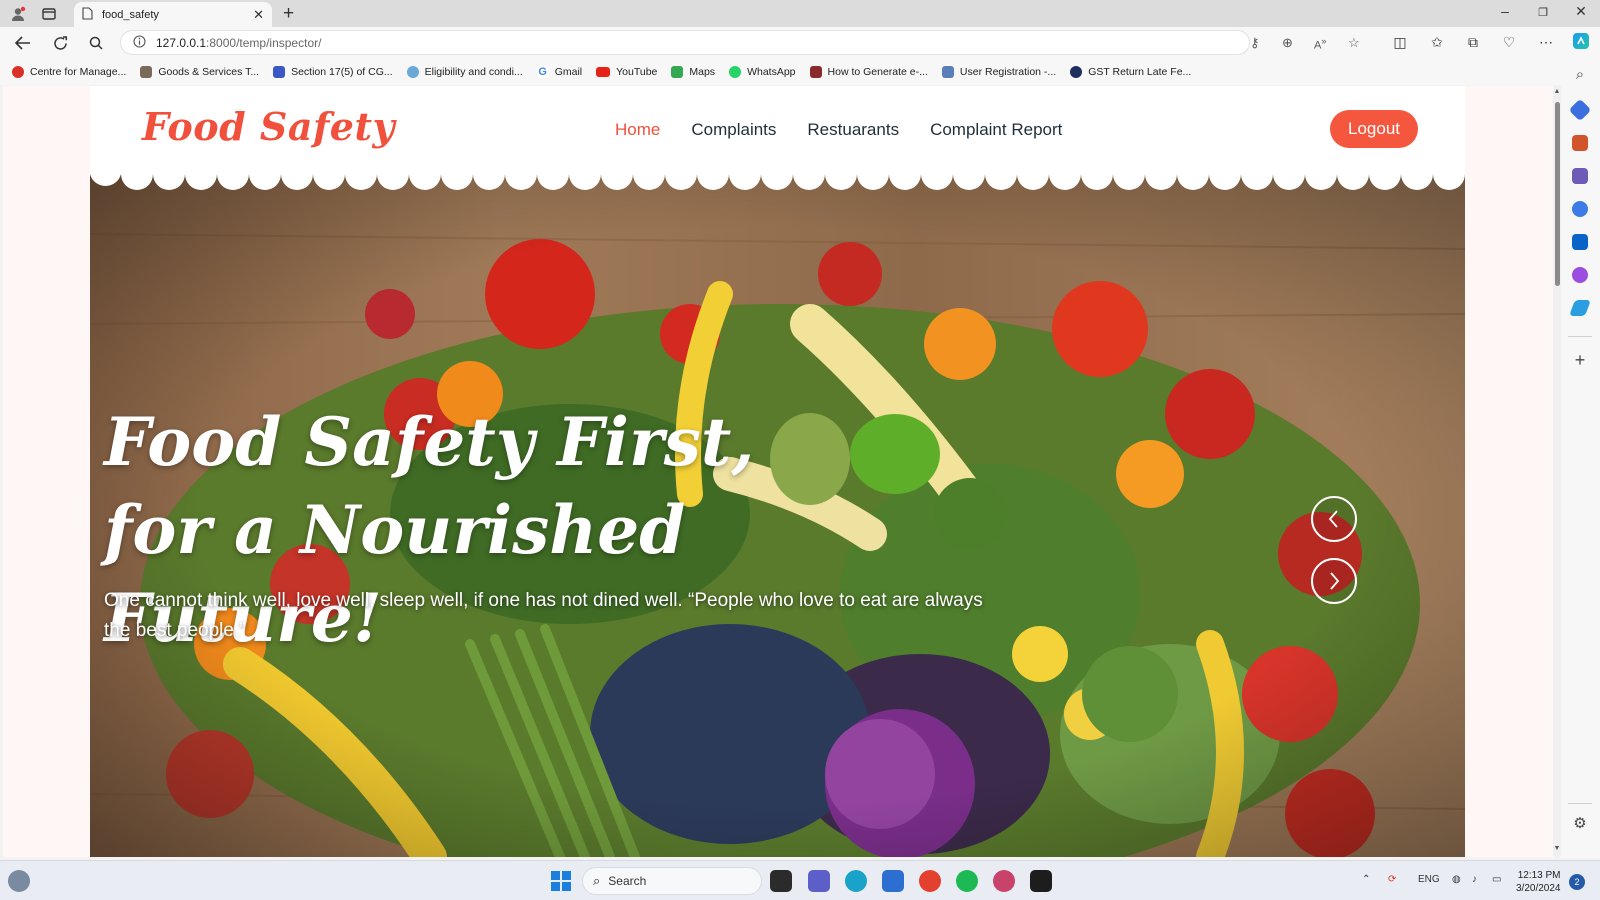  Describe the element at coordinates (1505, 11) in the screenshot. I see `minimize-icon: –` at that location.